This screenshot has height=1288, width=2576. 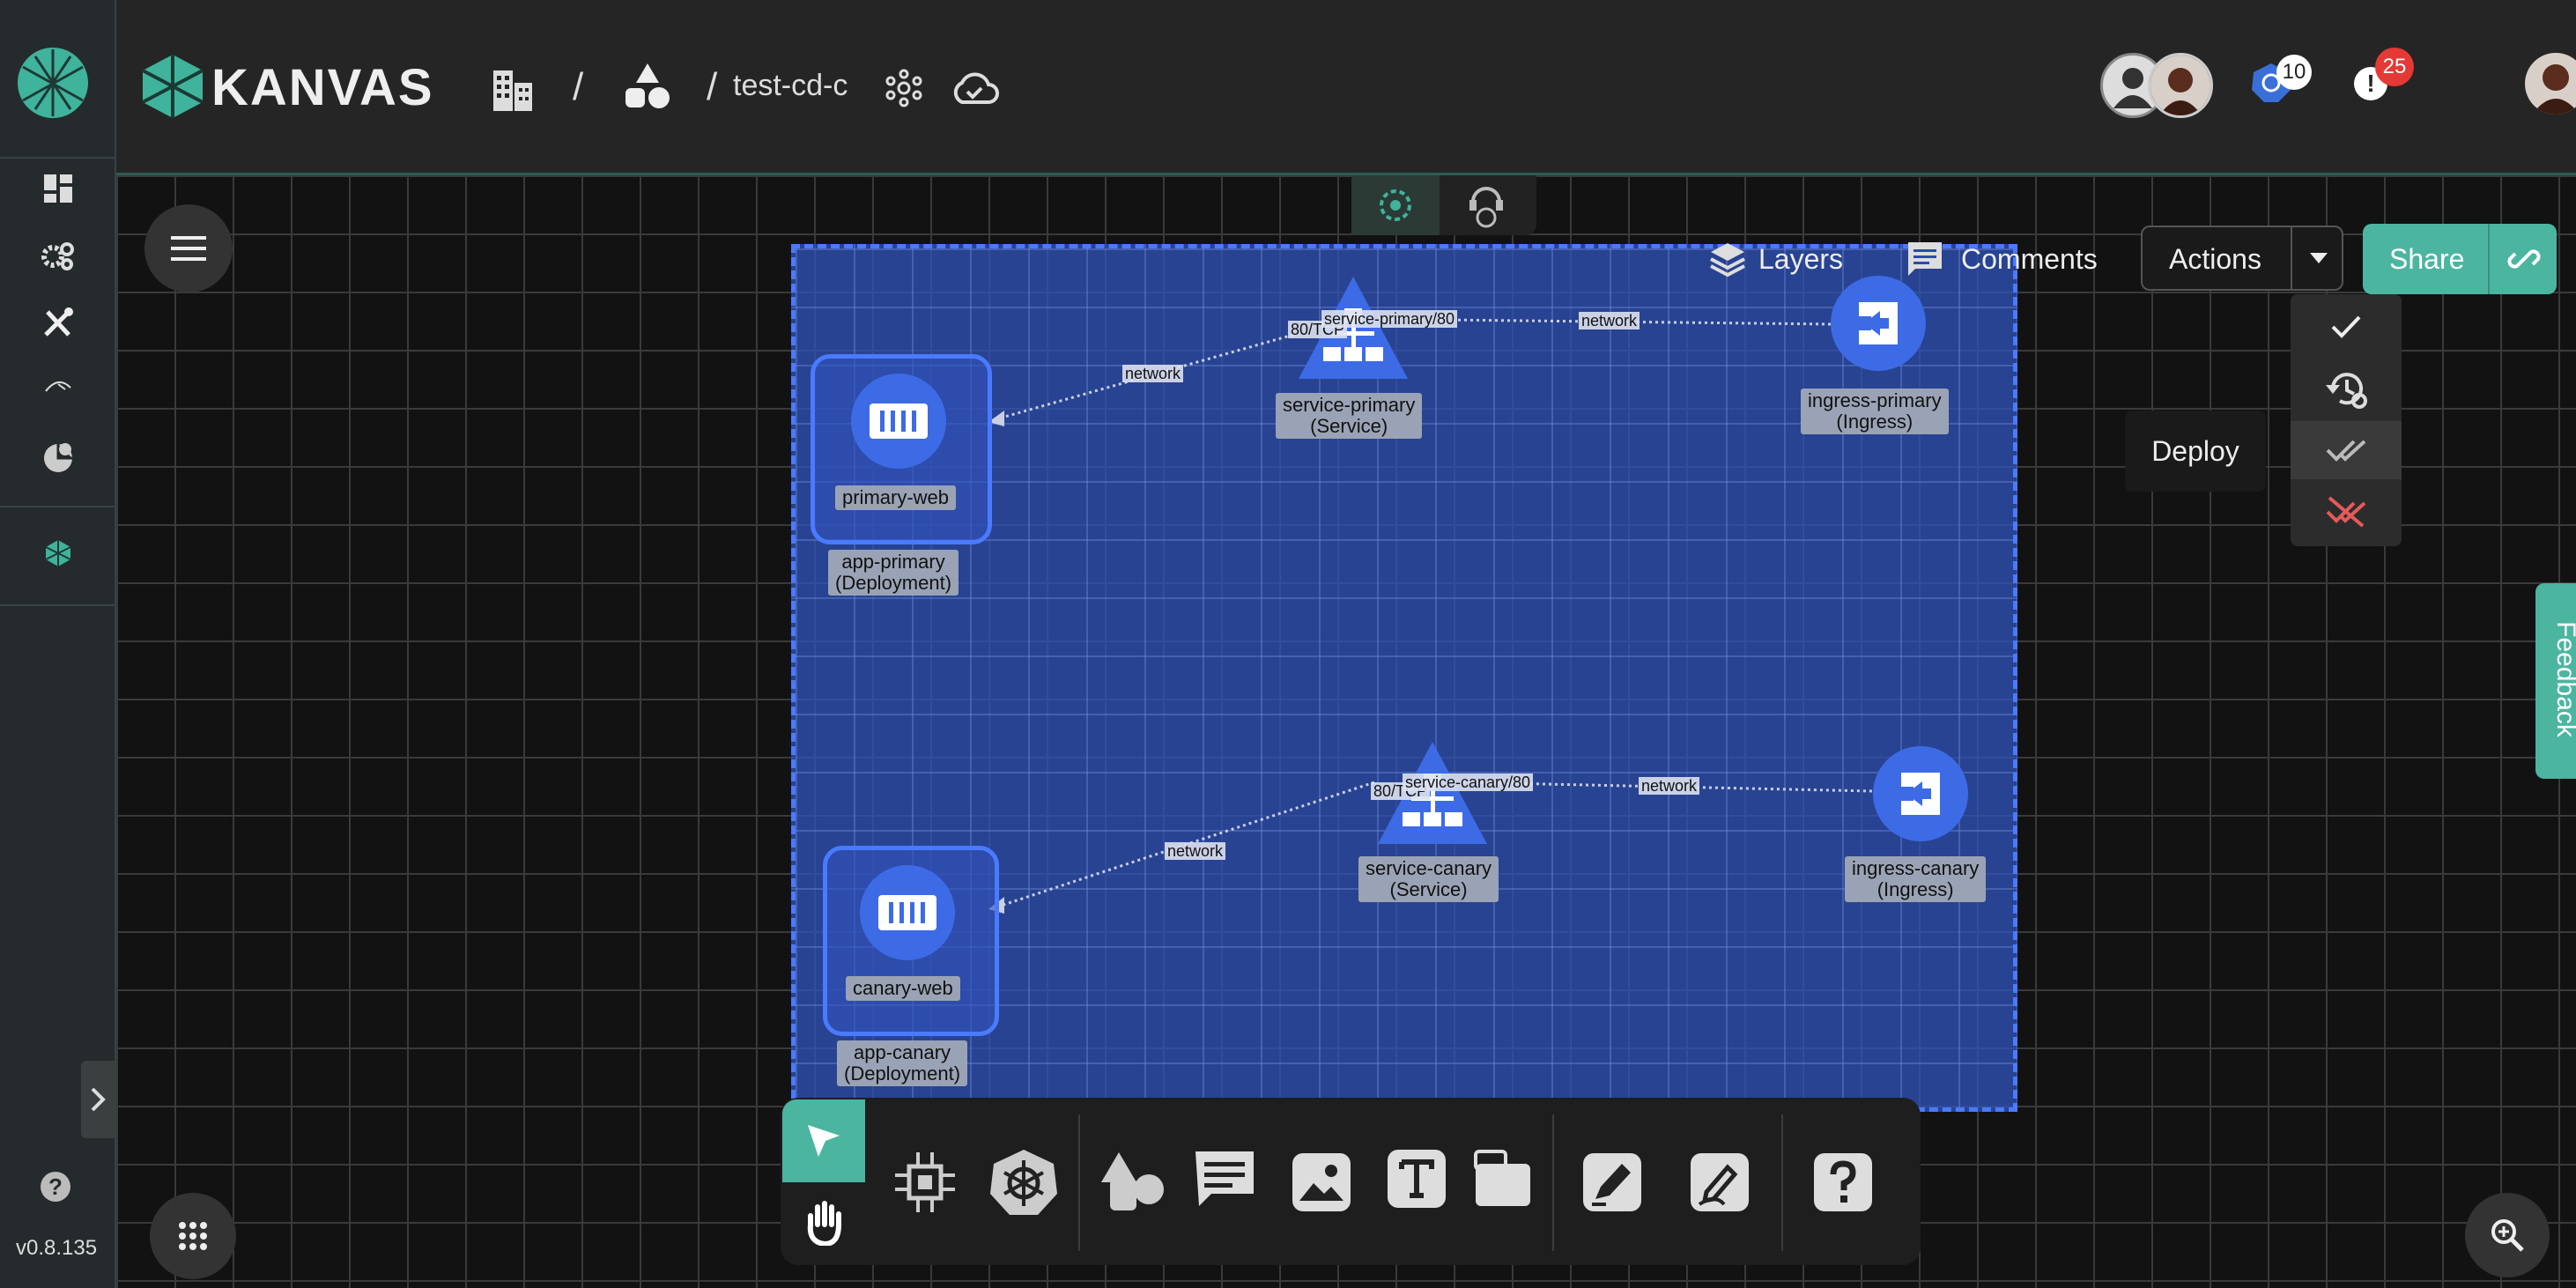 What do you see at coordinates (1469, 783) in the screenshot?
I see `edge-label: service-canary/80` at bounding box center [1469, 783].